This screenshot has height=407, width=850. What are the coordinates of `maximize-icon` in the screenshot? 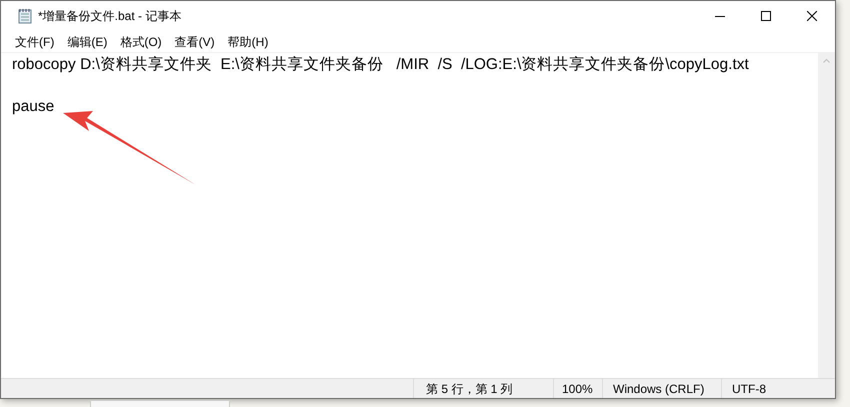 It's located at (766, 16).